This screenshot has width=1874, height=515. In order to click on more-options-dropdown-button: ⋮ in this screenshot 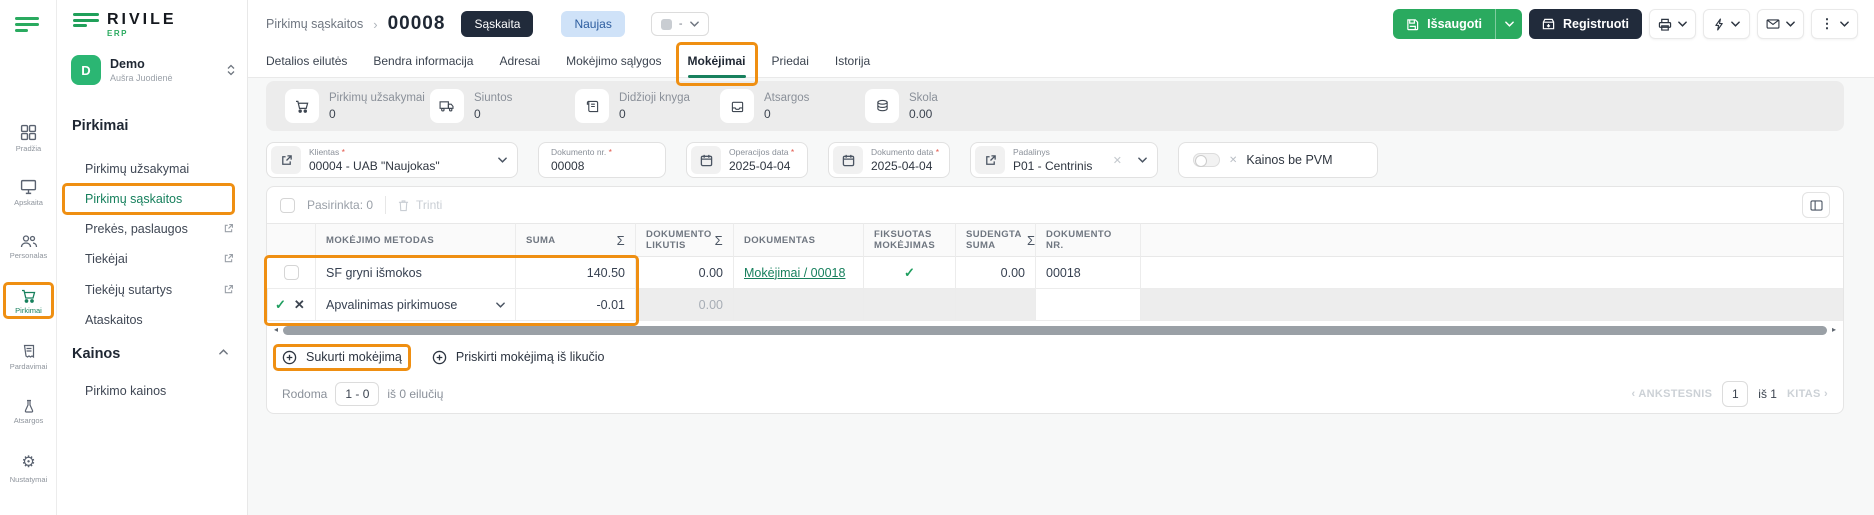, I will do `click(1834, 24)`.